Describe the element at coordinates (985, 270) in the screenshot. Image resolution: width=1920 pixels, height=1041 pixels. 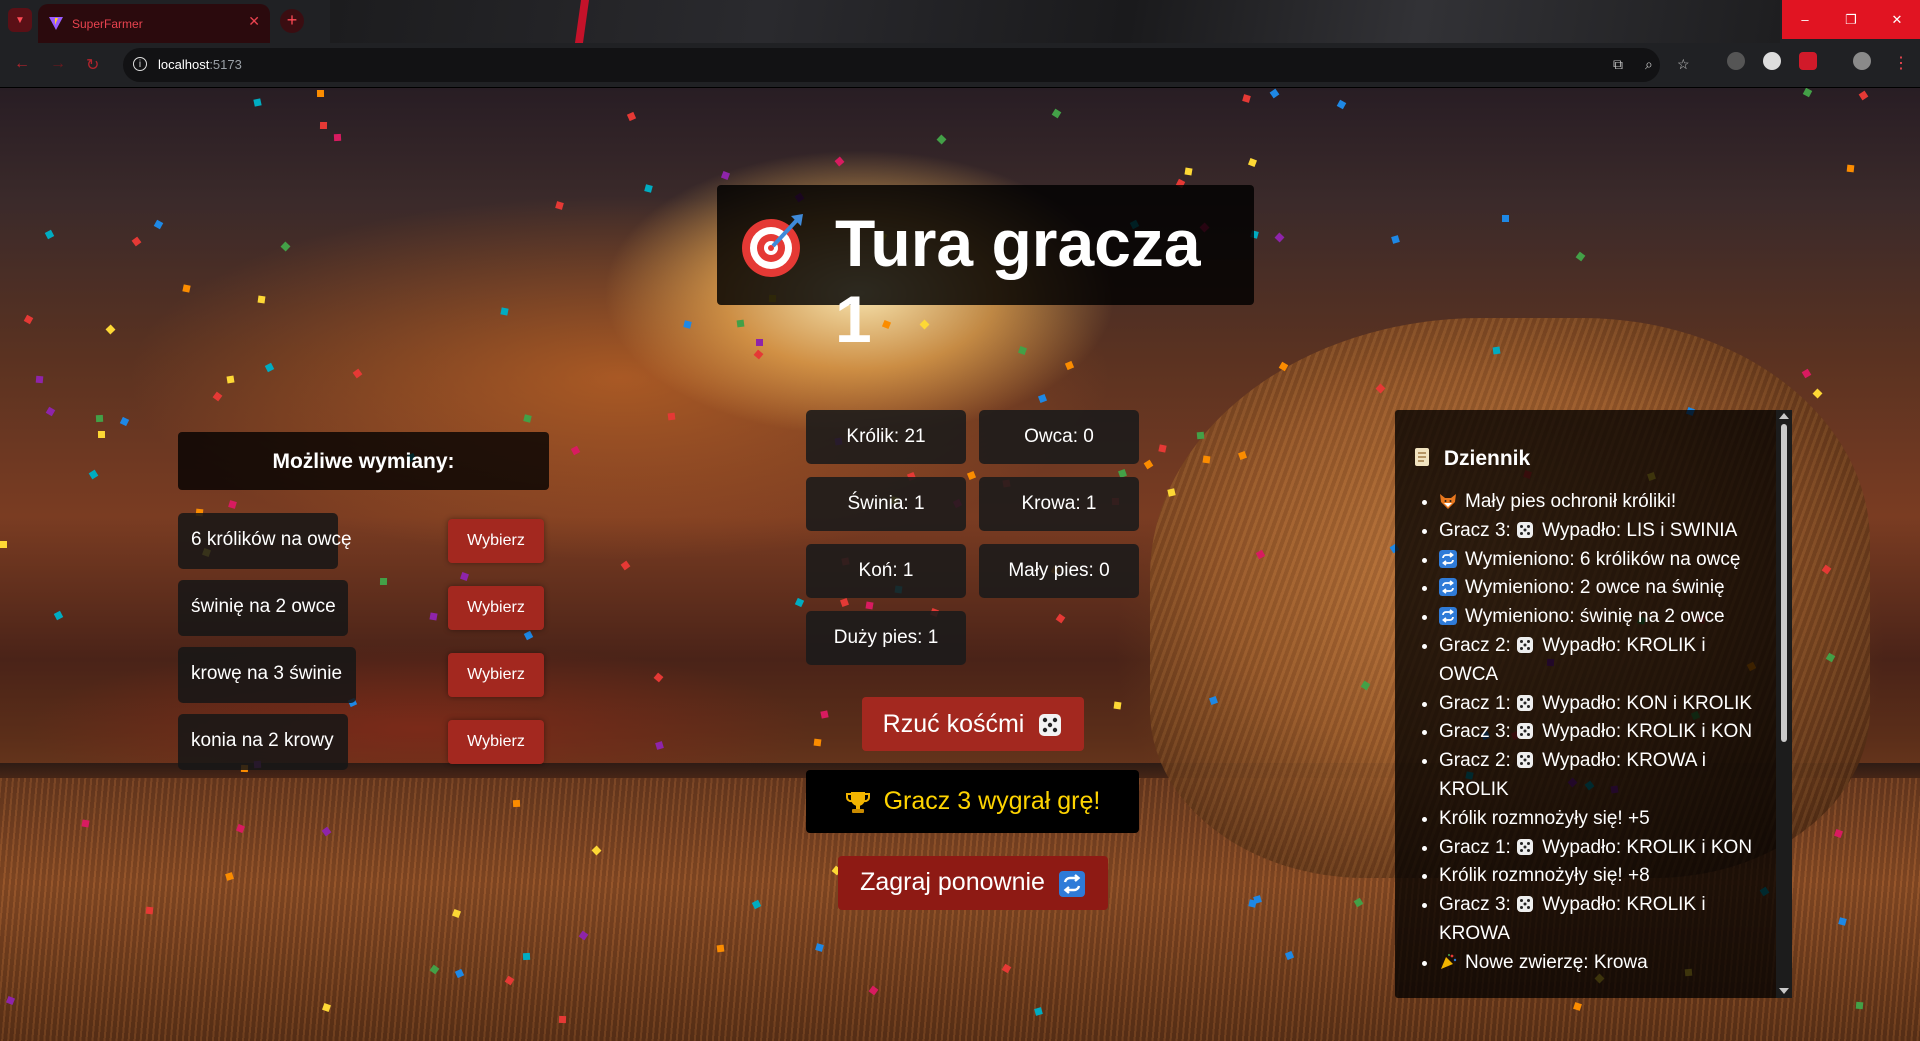
I see `turn-banner: Tura gracza 1` at that location.